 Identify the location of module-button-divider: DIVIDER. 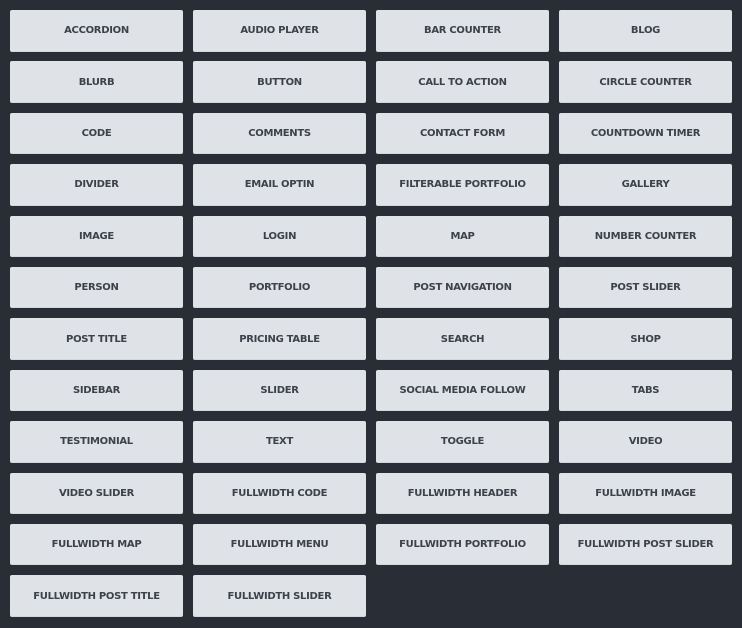
(96, 185).